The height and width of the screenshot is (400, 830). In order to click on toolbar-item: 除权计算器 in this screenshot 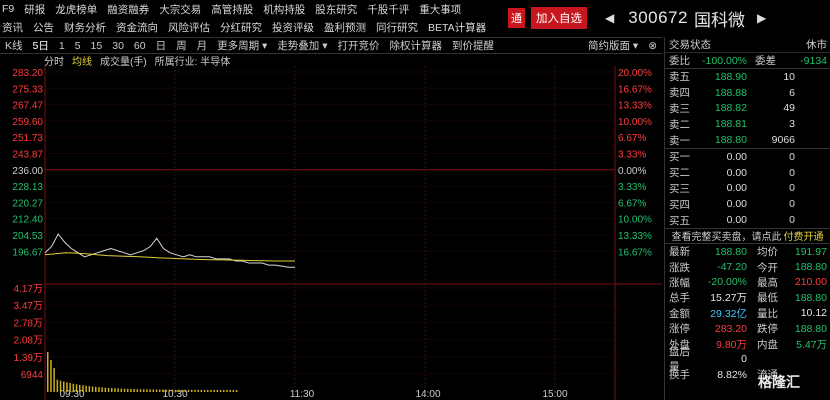, I will do `click(416, 45)`.